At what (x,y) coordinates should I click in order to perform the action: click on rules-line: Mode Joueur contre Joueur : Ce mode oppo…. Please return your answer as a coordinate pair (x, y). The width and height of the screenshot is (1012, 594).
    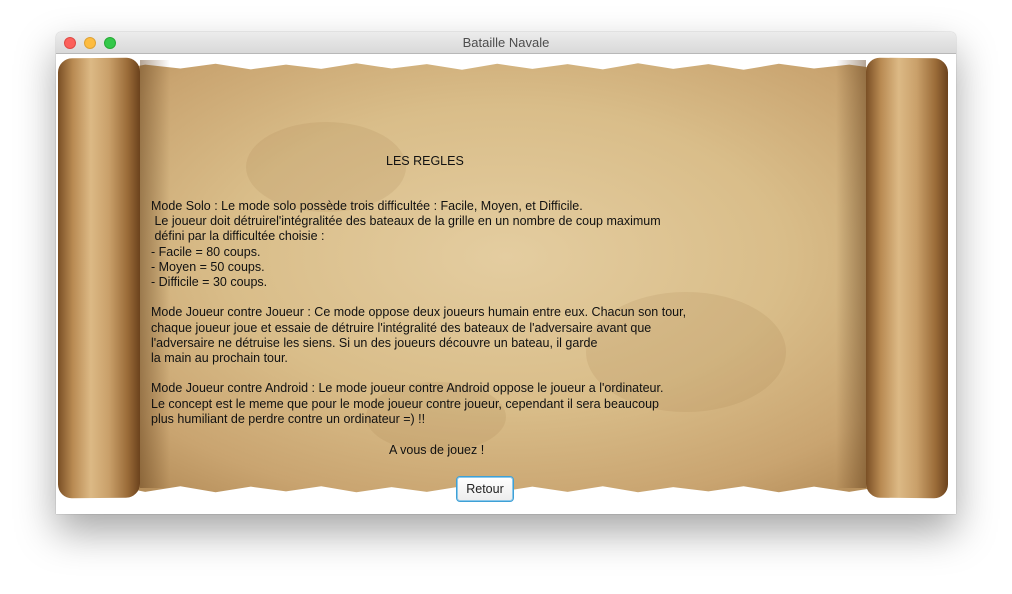
    Looking at the image, I should click on (419, 312).